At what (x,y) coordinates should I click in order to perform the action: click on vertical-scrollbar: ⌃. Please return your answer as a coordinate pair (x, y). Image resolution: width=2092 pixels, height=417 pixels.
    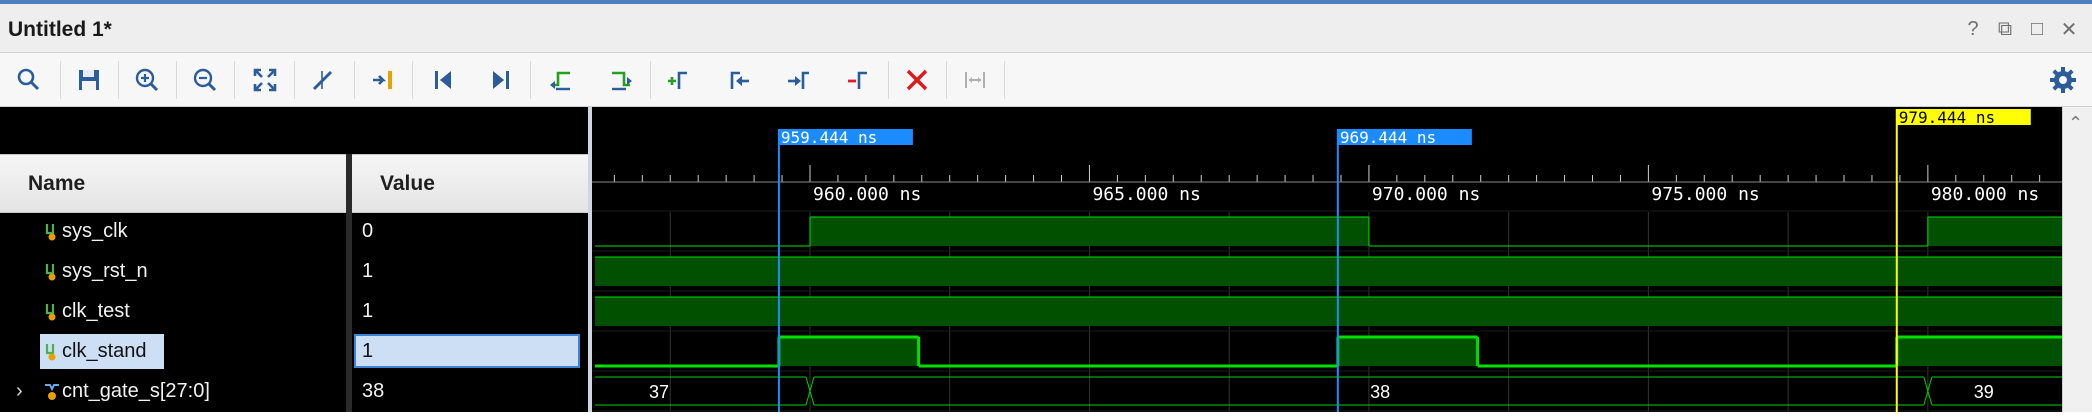
    Looking at the image, I should click on (2077, 259).